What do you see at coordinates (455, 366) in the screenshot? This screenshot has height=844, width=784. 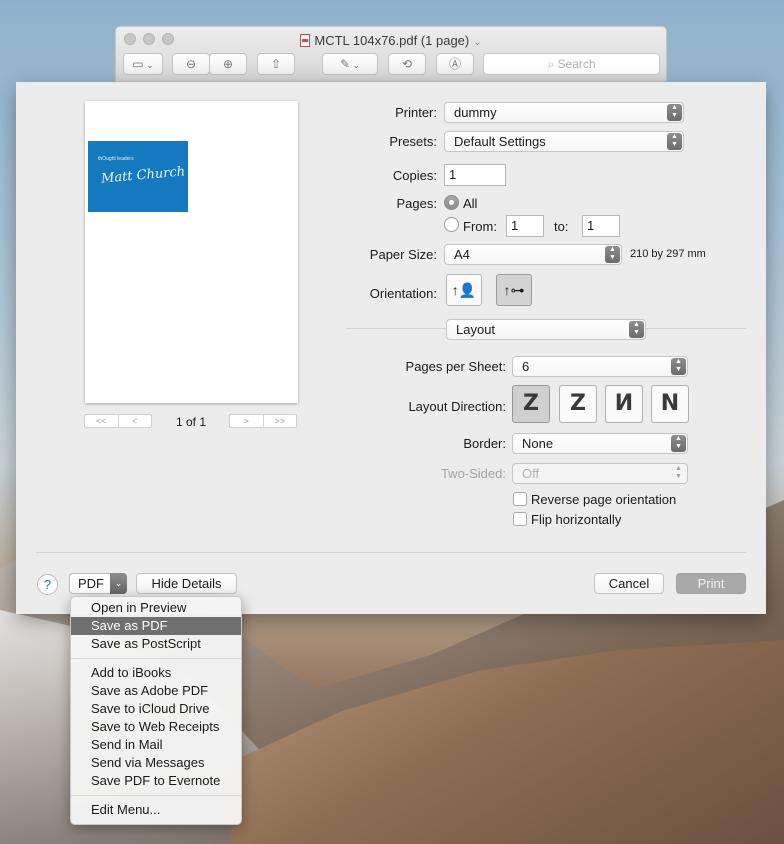 I see `pages-per-sheet-label: Pages per Sheet:` at bounding box center [455, 366].